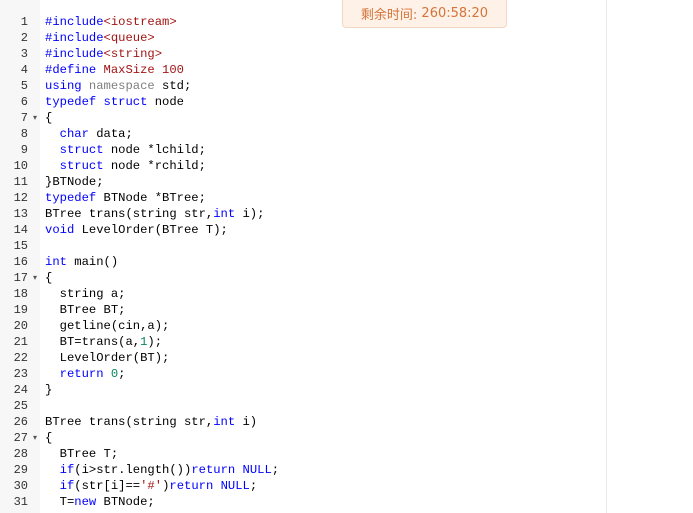 This screenshot has height=513, width=693. Describe the element at coordinates (20, 246) in the screenshot. I see `line-number: 15` at that location.